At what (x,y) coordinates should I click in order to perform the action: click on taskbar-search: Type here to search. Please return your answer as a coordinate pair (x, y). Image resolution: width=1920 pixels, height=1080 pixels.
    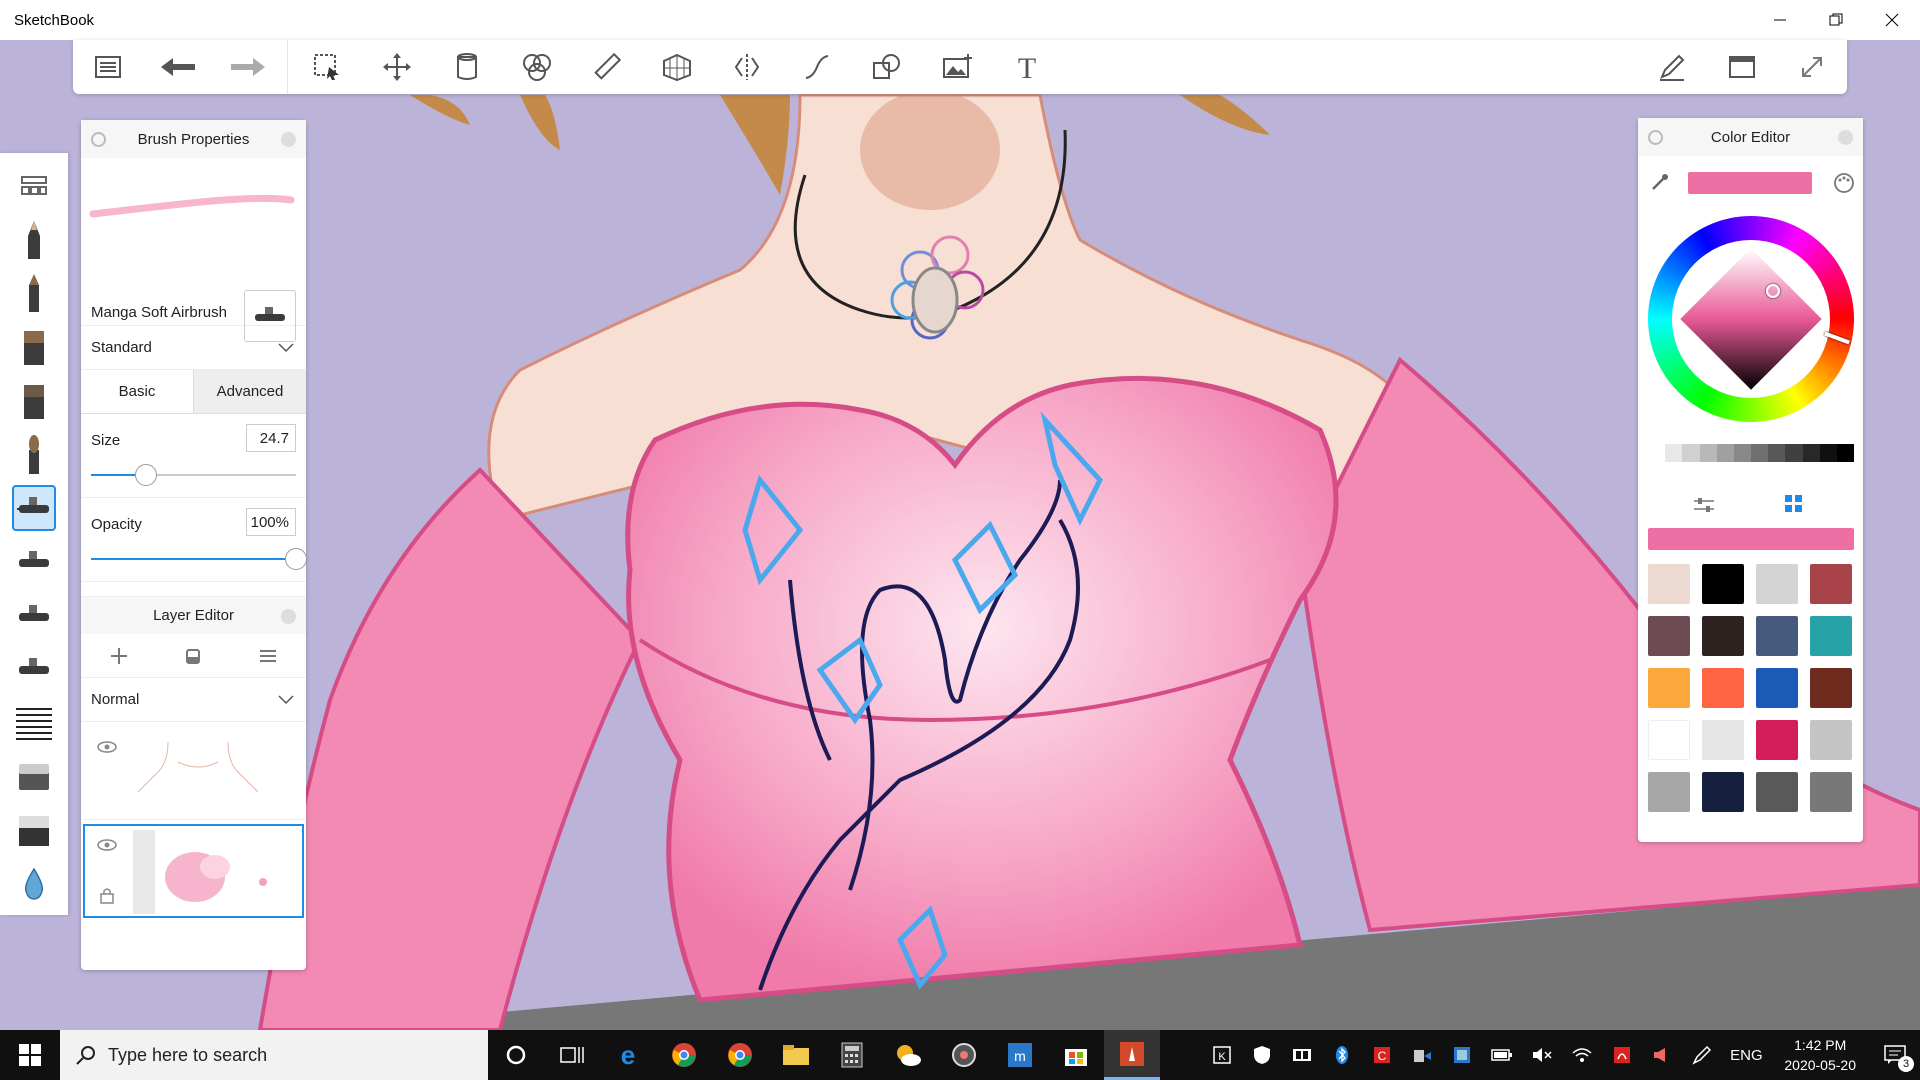
    Looking at the image, I should click on (274, 1055).